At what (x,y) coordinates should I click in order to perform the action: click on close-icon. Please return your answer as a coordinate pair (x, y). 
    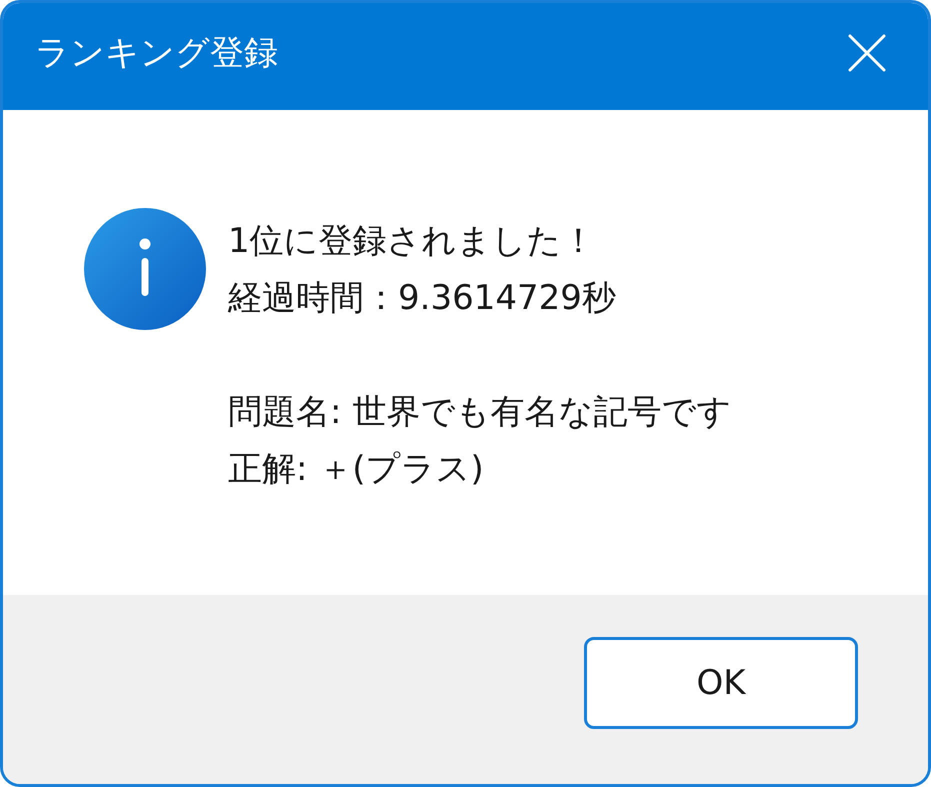
    Looking at the image, I should click on (867, 53).